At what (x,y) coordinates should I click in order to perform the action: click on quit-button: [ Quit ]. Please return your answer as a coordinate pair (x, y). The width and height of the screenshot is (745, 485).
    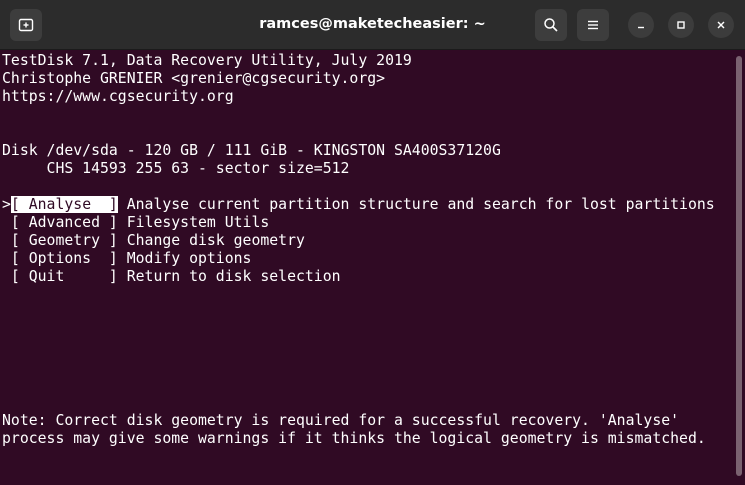
    Looking at the image, I should click on (60, 276).